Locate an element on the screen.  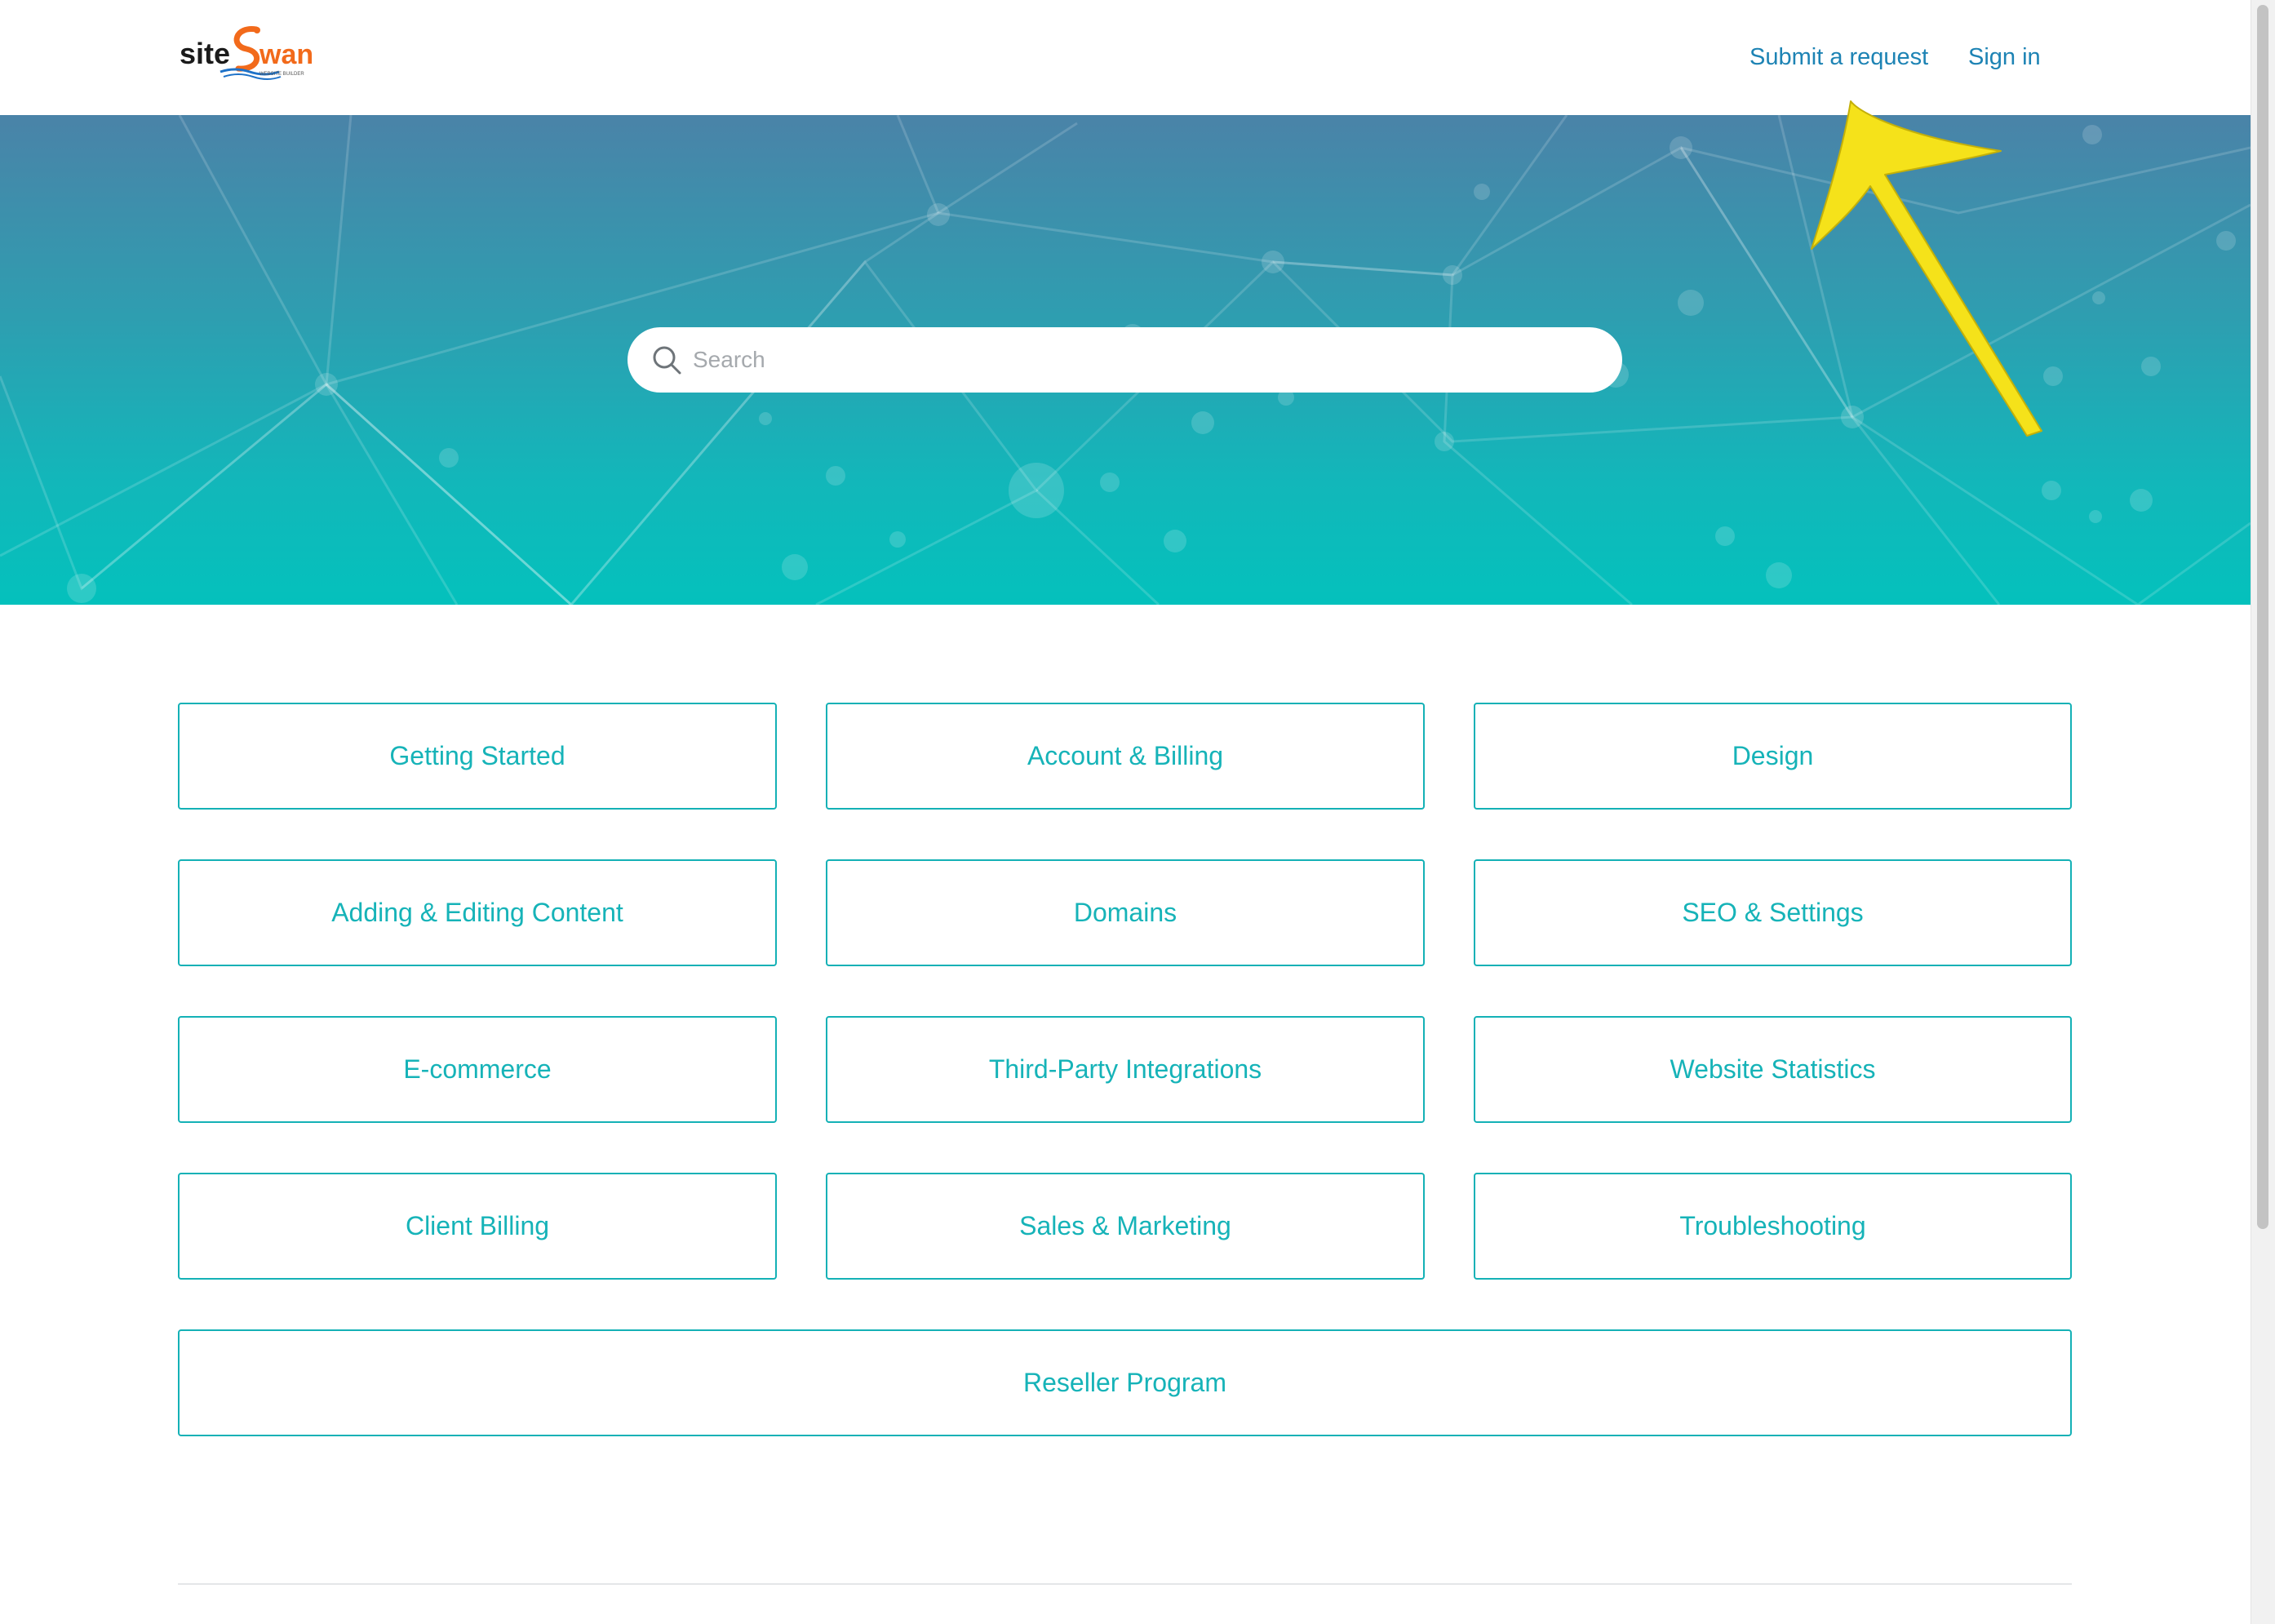
search-icon is located at coordinates (667, 360).